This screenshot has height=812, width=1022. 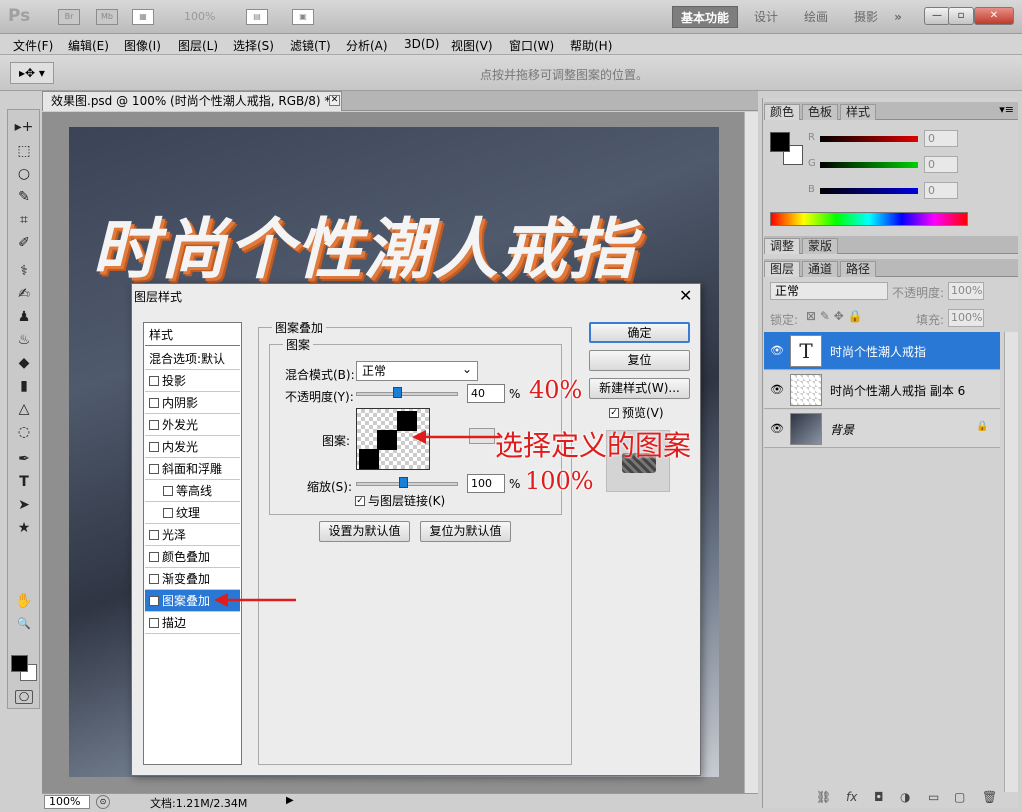 I want to click on opacity-input: 40, so click(x=486, y=393).